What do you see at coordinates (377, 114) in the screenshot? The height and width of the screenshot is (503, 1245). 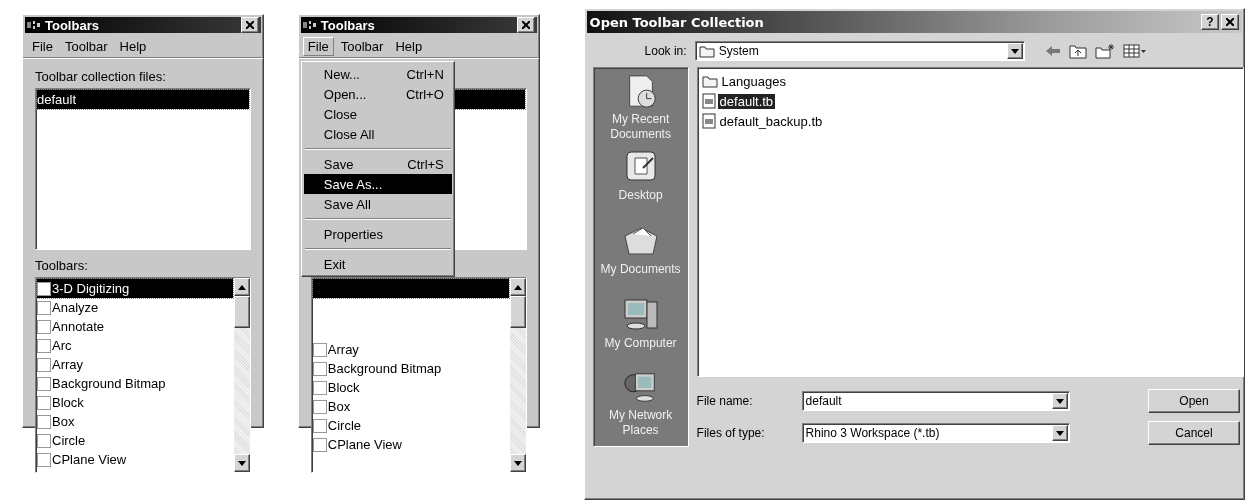 I see `menu-item: Close` at bounding box center [377, 114].